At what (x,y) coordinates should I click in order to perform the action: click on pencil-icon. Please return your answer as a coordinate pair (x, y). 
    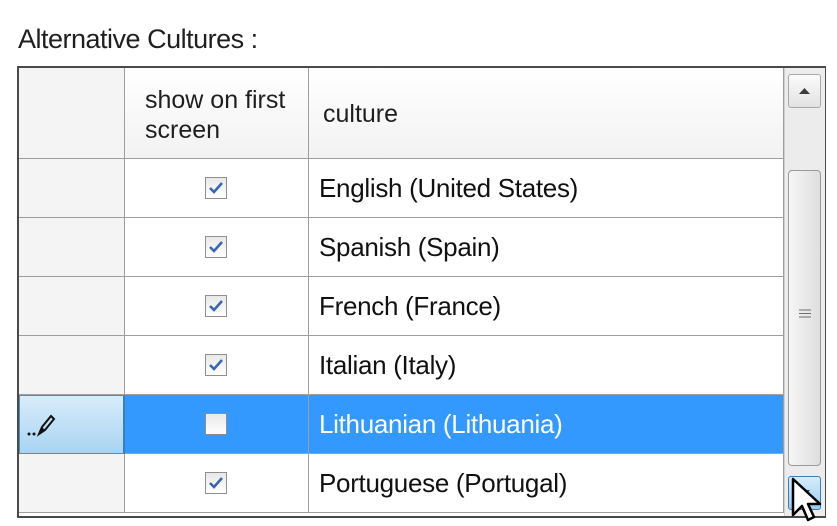
    Looking at the image, I should click on (43, 428).